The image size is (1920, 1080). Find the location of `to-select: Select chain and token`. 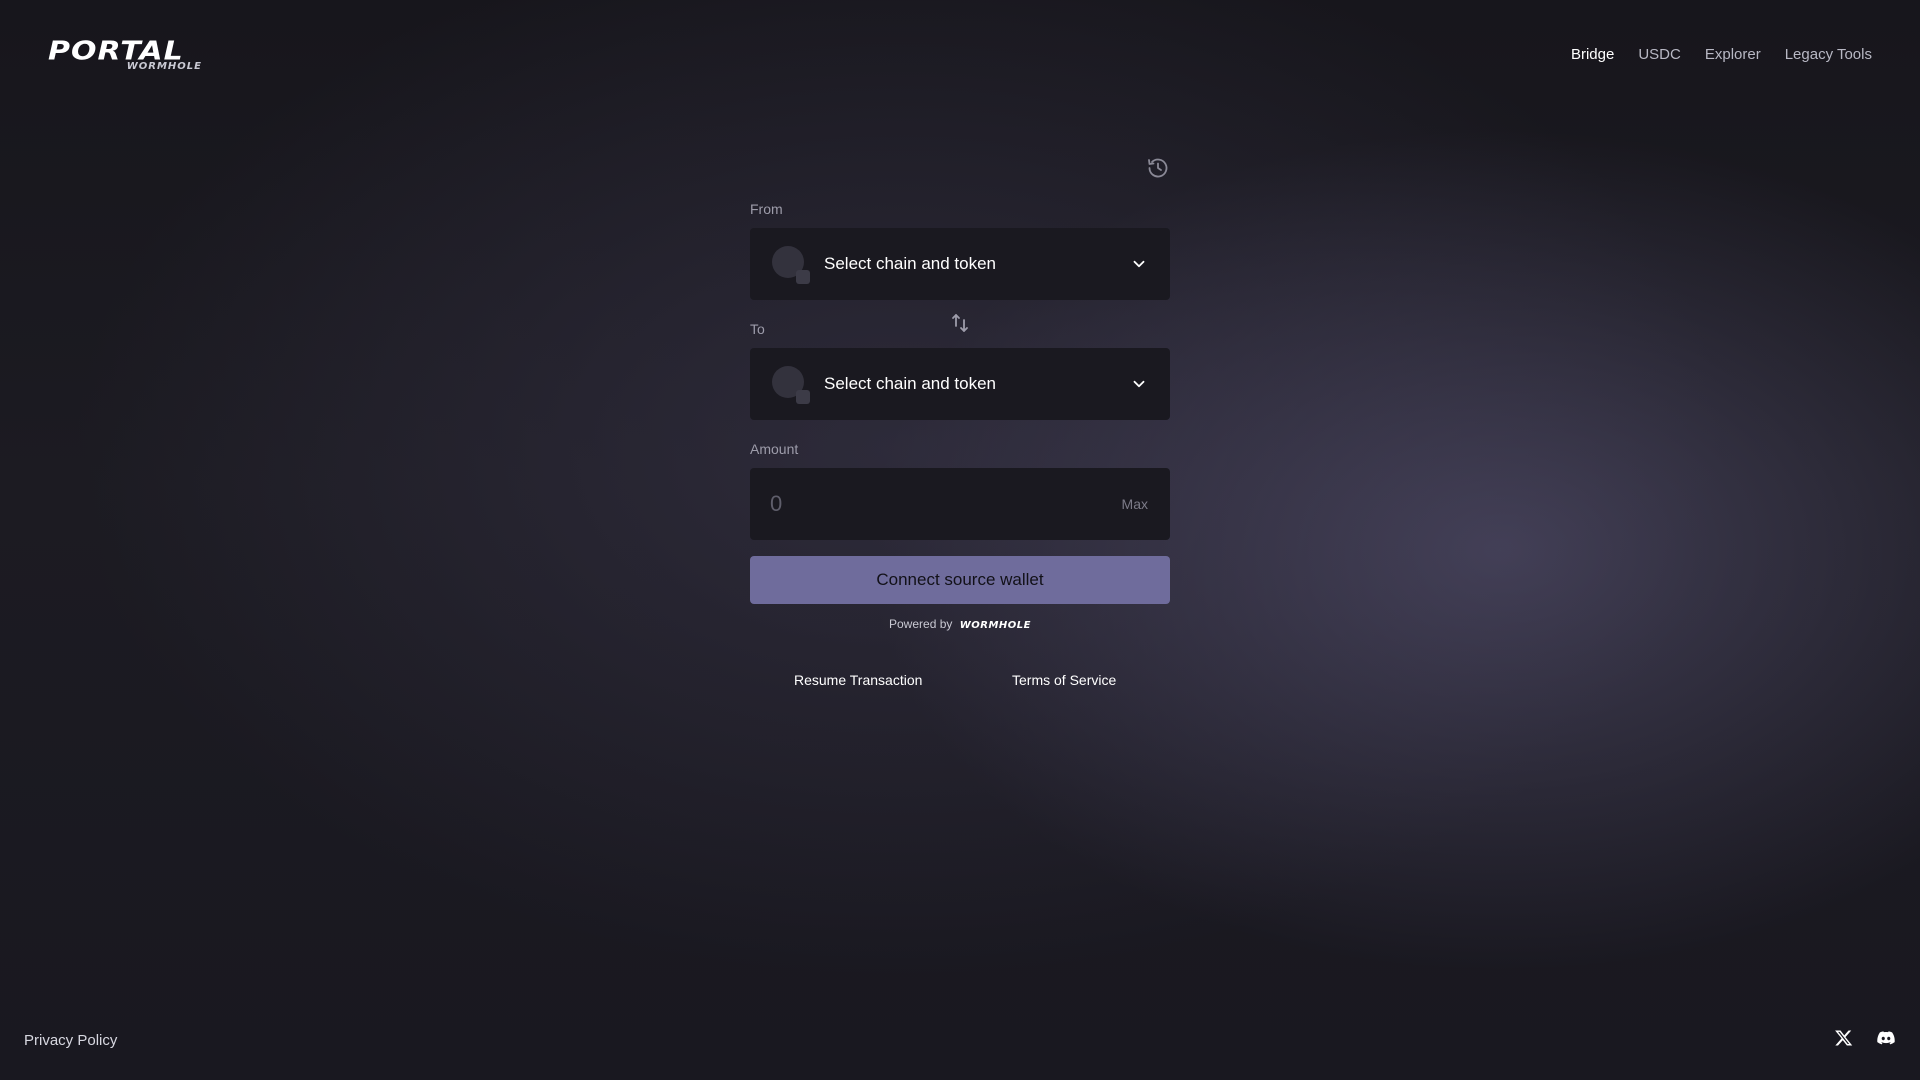

to-select: Select chain and token is located at coordinates (960, 384).